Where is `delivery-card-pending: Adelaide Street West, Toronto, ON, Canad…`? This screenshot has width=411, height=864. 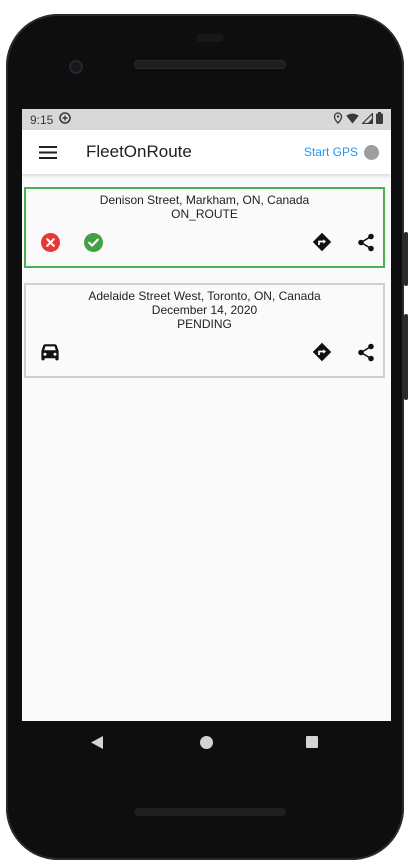
delivery-card-pending: Adelaide Street West, Toronto, ON, Canad… is located at coordinates (204, 330).